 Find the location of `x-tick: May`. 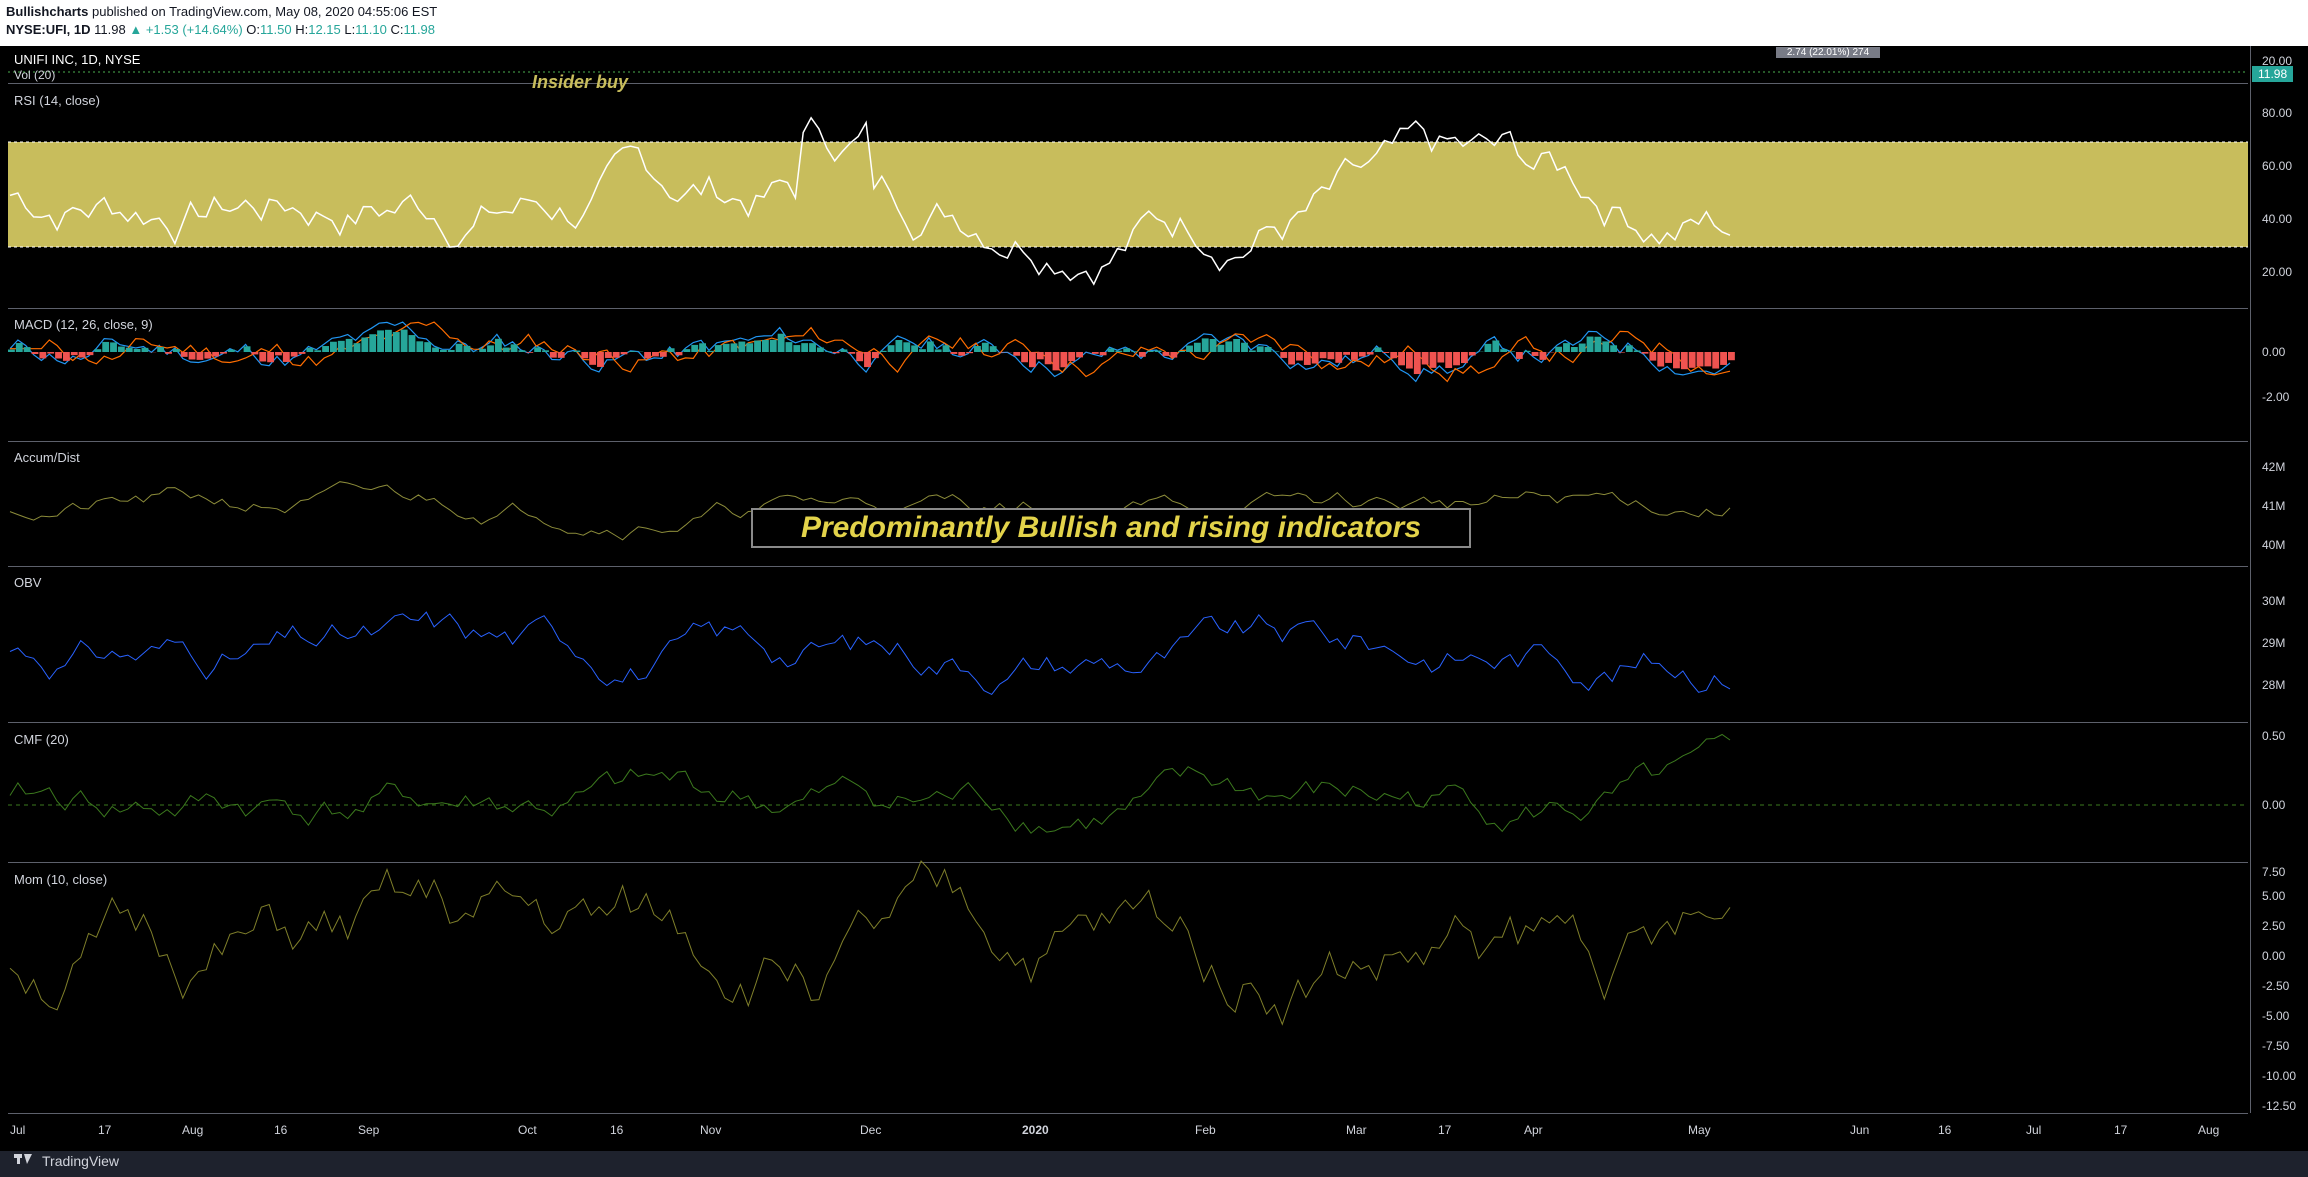

x-tick: May is located at coordinates (1699, 1130).